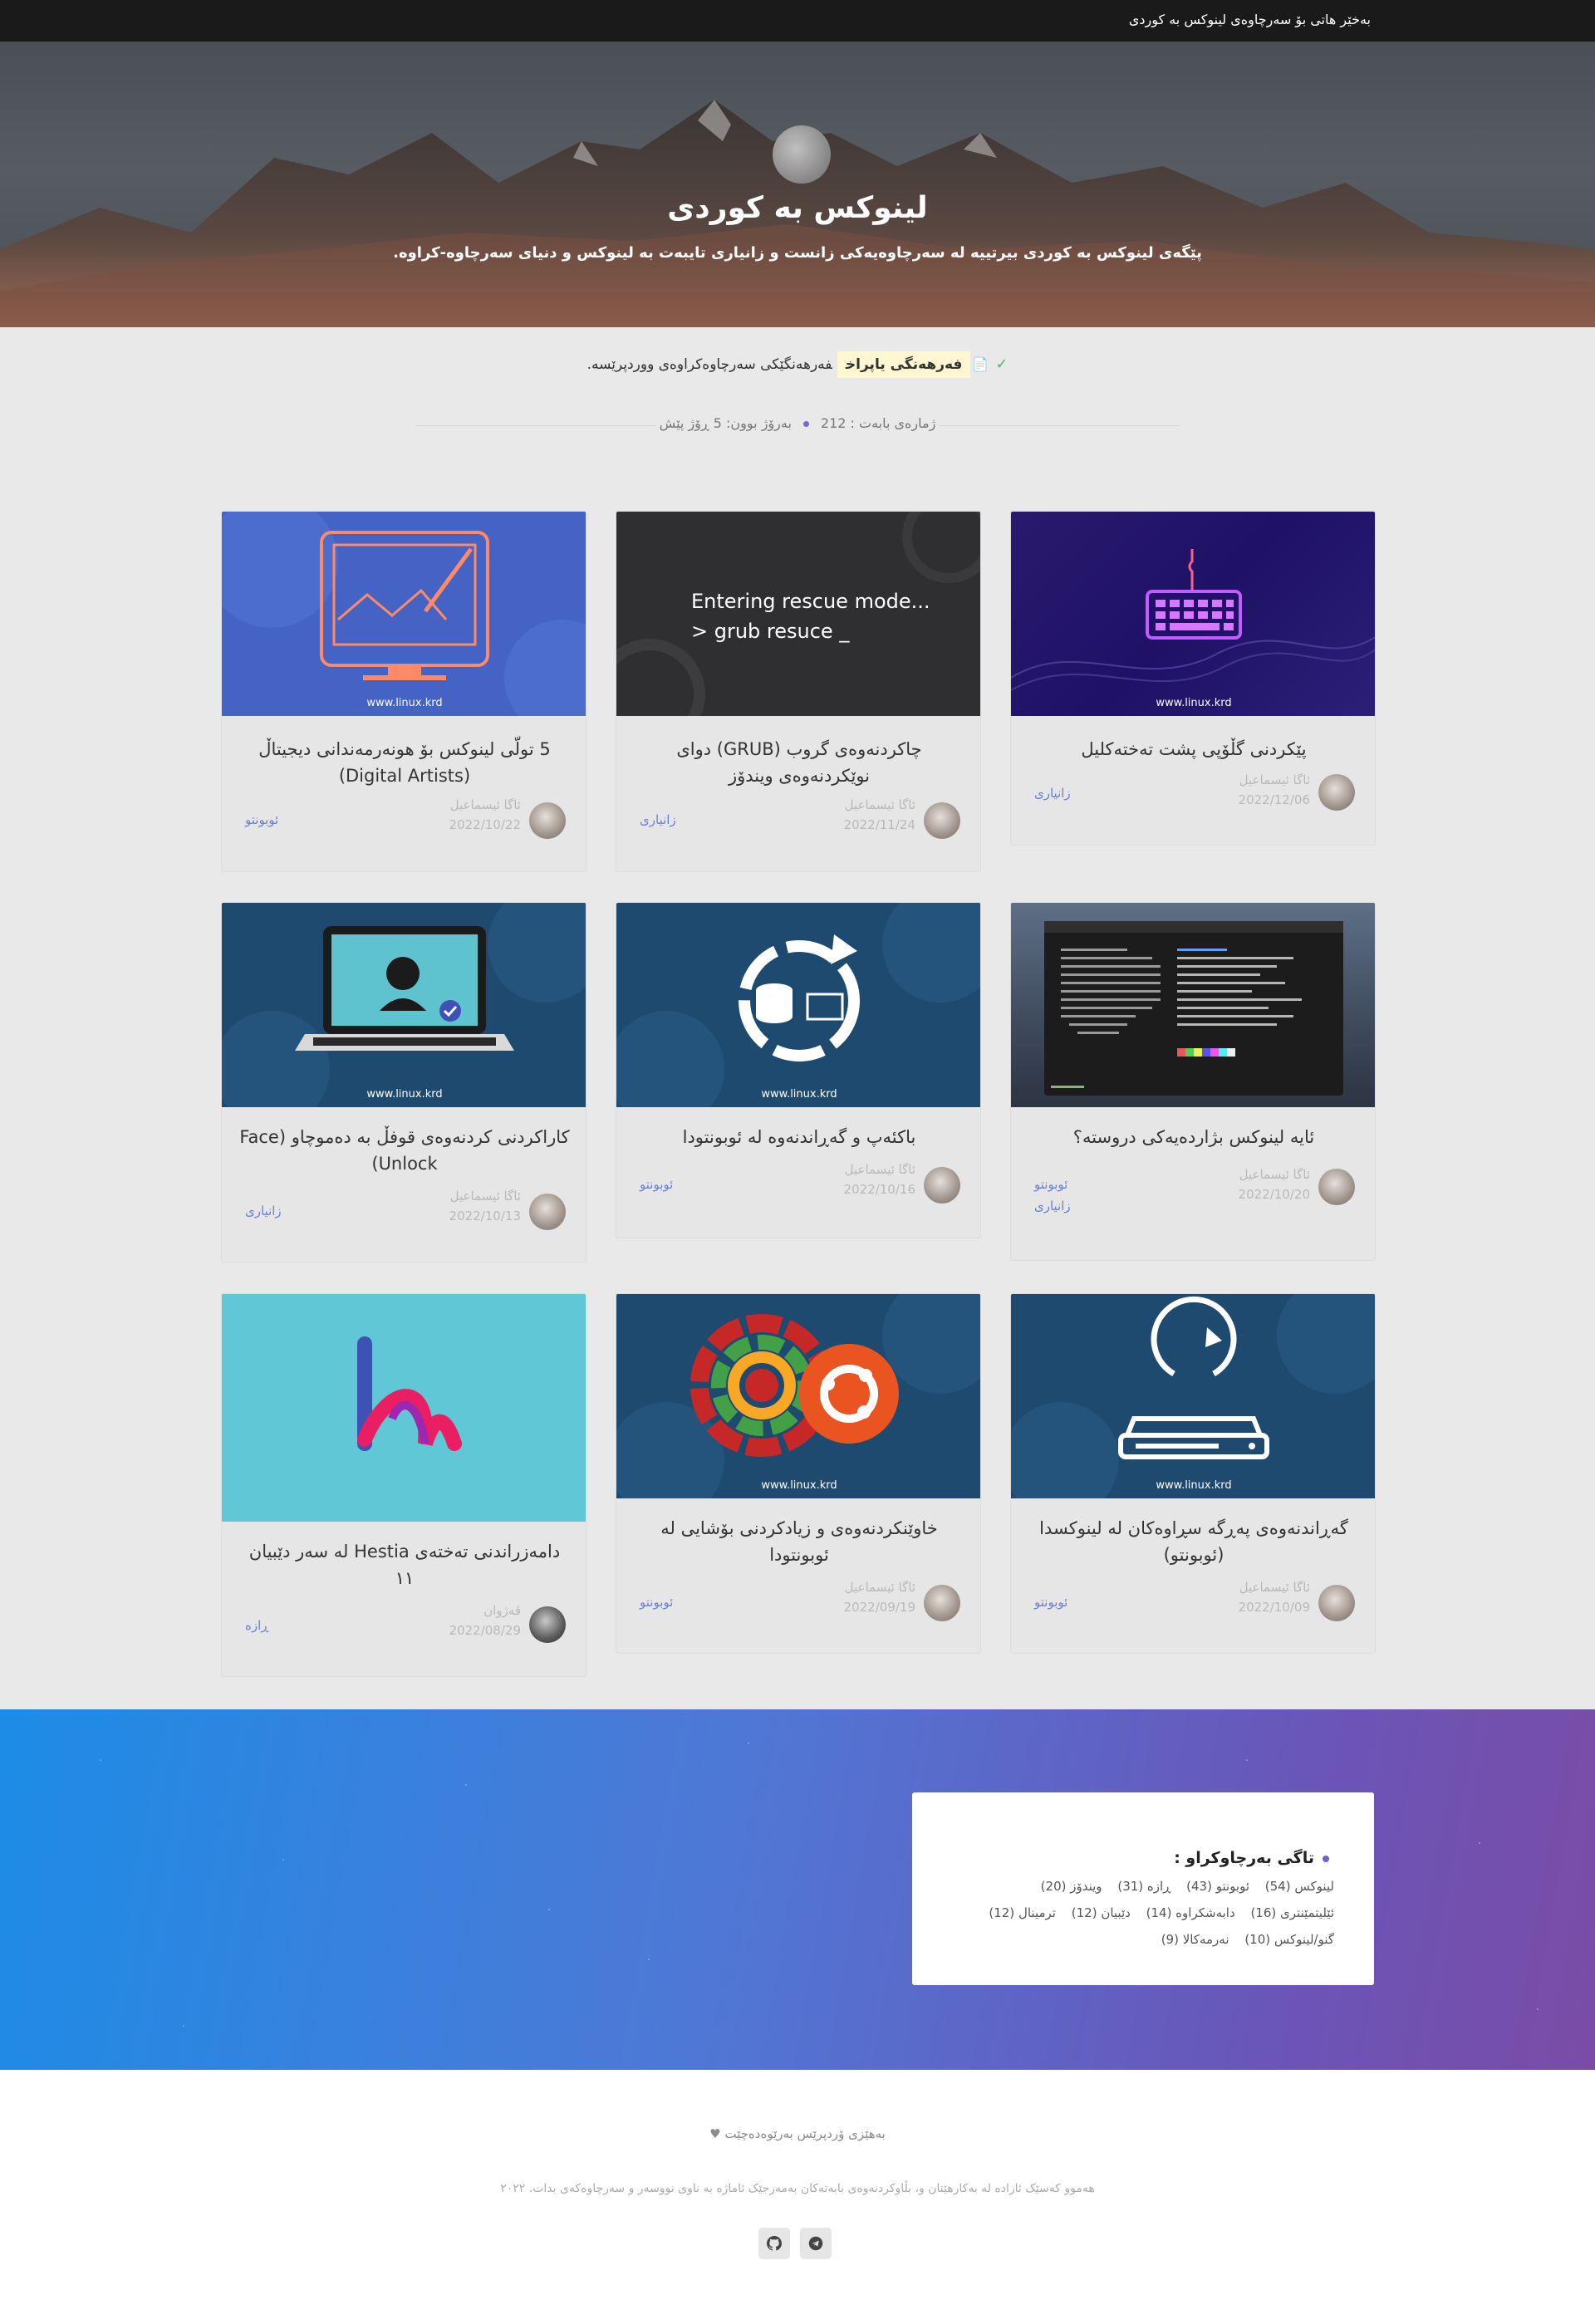  I want to click on tag-link: نەرمەکالا (9), so click(1195, 1939).